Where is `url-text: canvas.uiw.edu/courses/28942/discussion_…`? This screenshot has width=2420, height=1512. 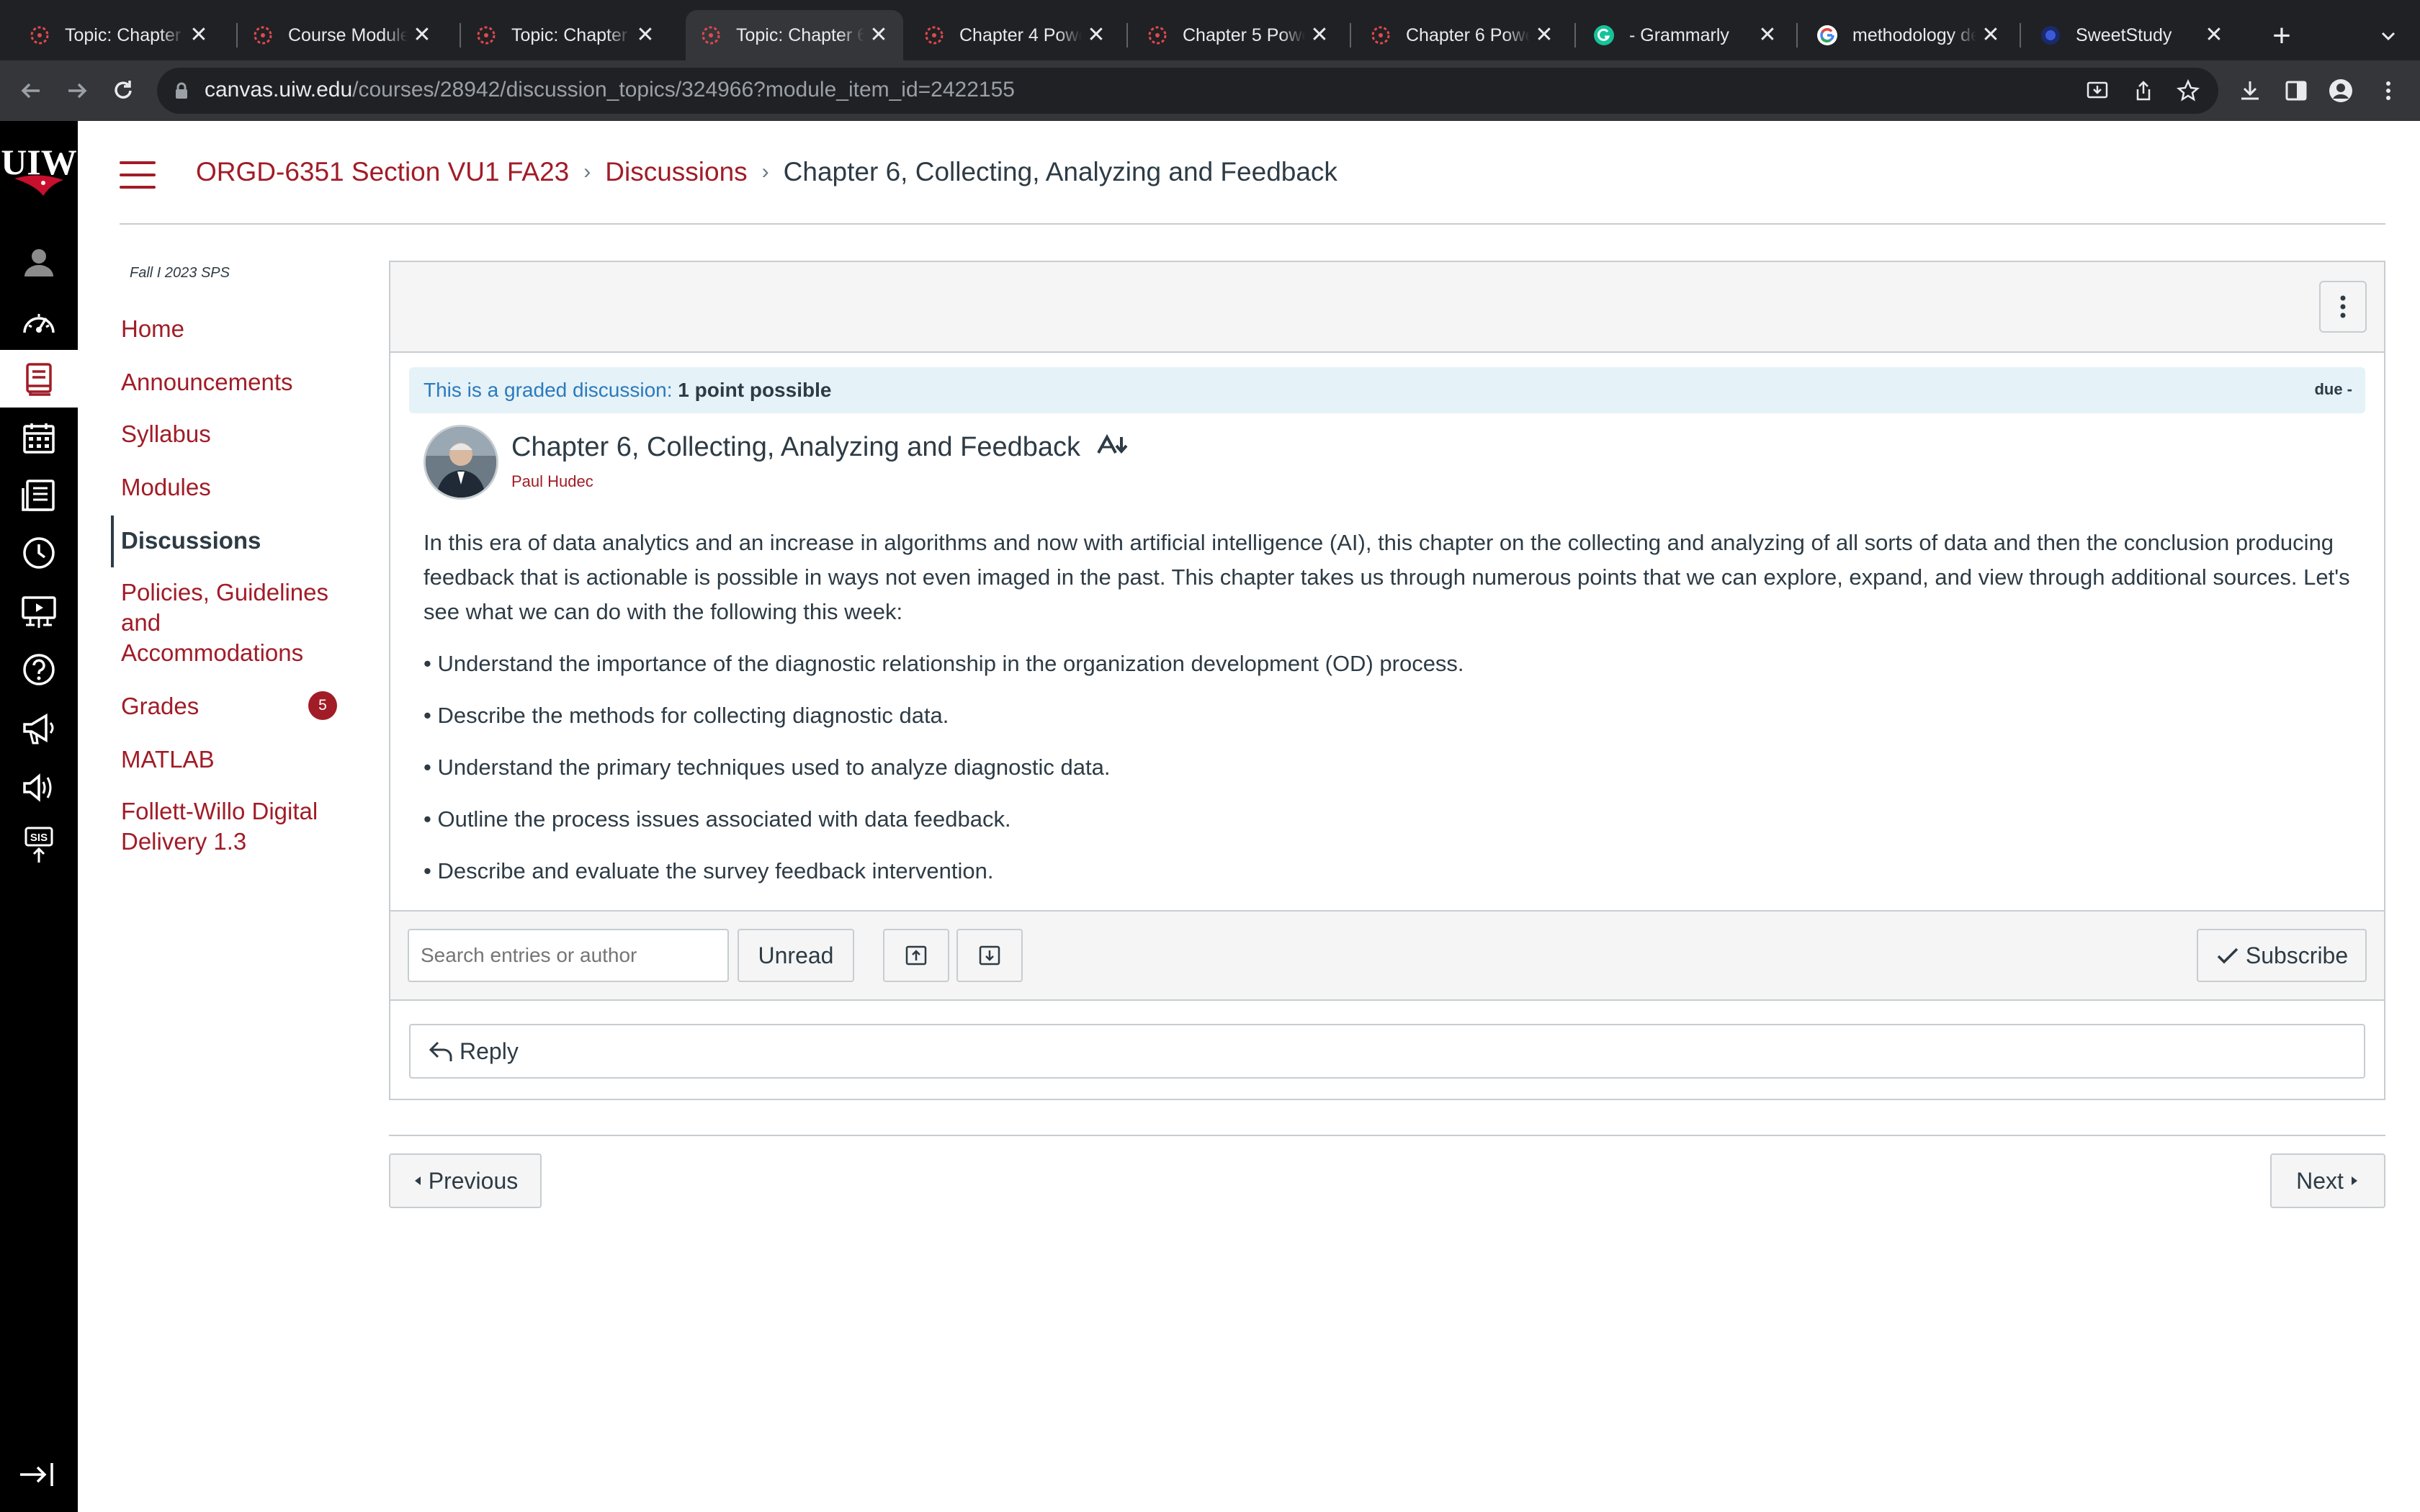
url-text: canvas.uiw.edu/courses/28942/discussion_… is located at coordinates (610, 90).